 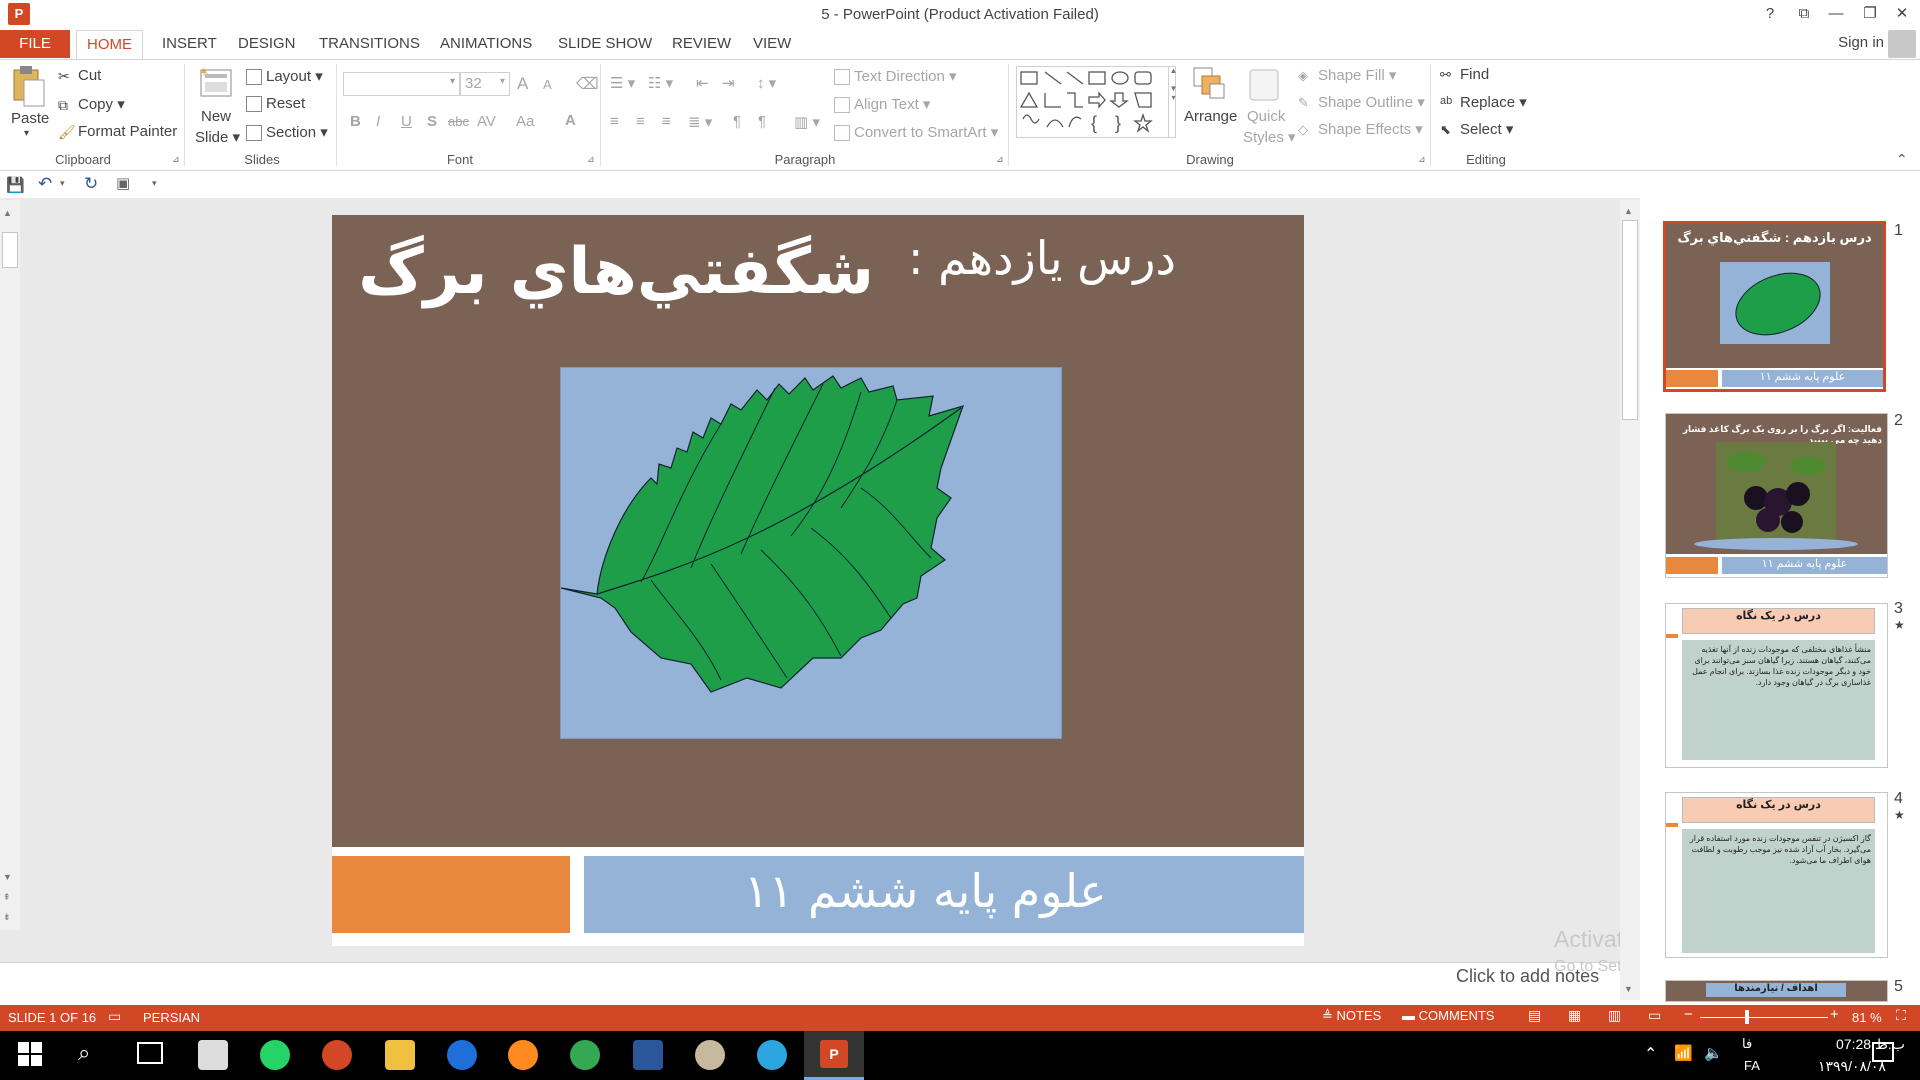 What do you see at coordinates (486, 44) in the screenshot?
I see `tab-animations: ANIMATIONS` at bounding box center [486, 44].